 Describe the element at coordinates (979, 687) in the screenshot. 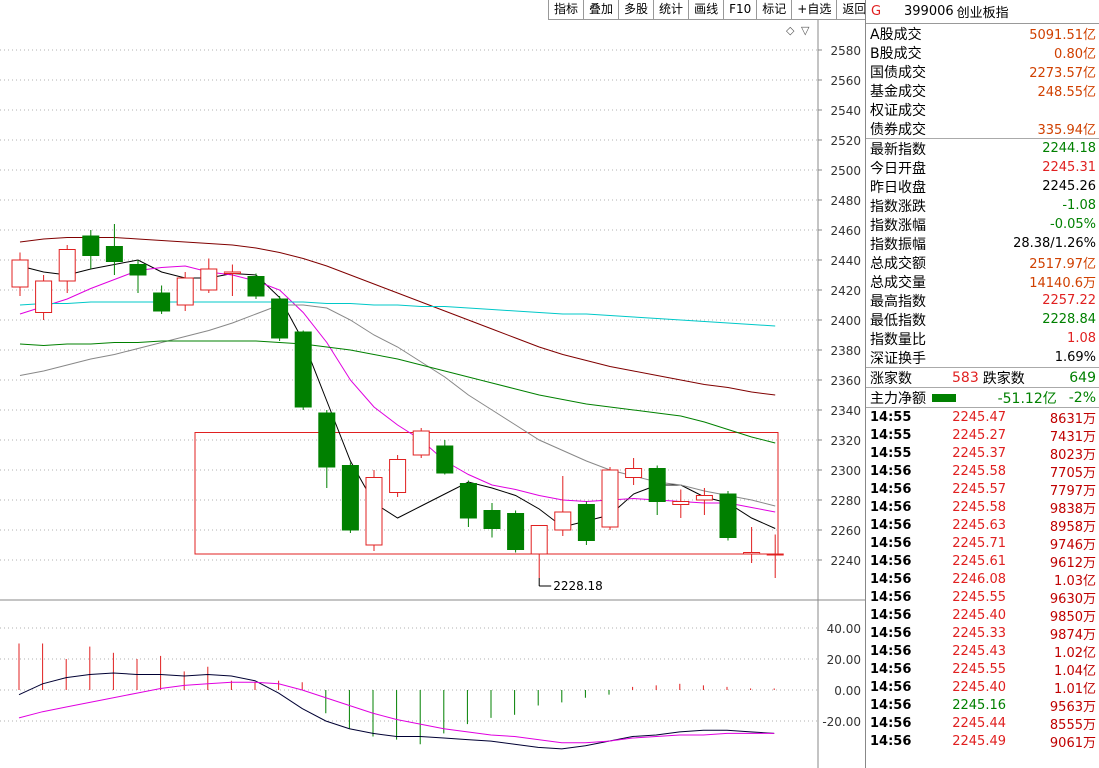

I see `tick-price: 2245.40` at that location.